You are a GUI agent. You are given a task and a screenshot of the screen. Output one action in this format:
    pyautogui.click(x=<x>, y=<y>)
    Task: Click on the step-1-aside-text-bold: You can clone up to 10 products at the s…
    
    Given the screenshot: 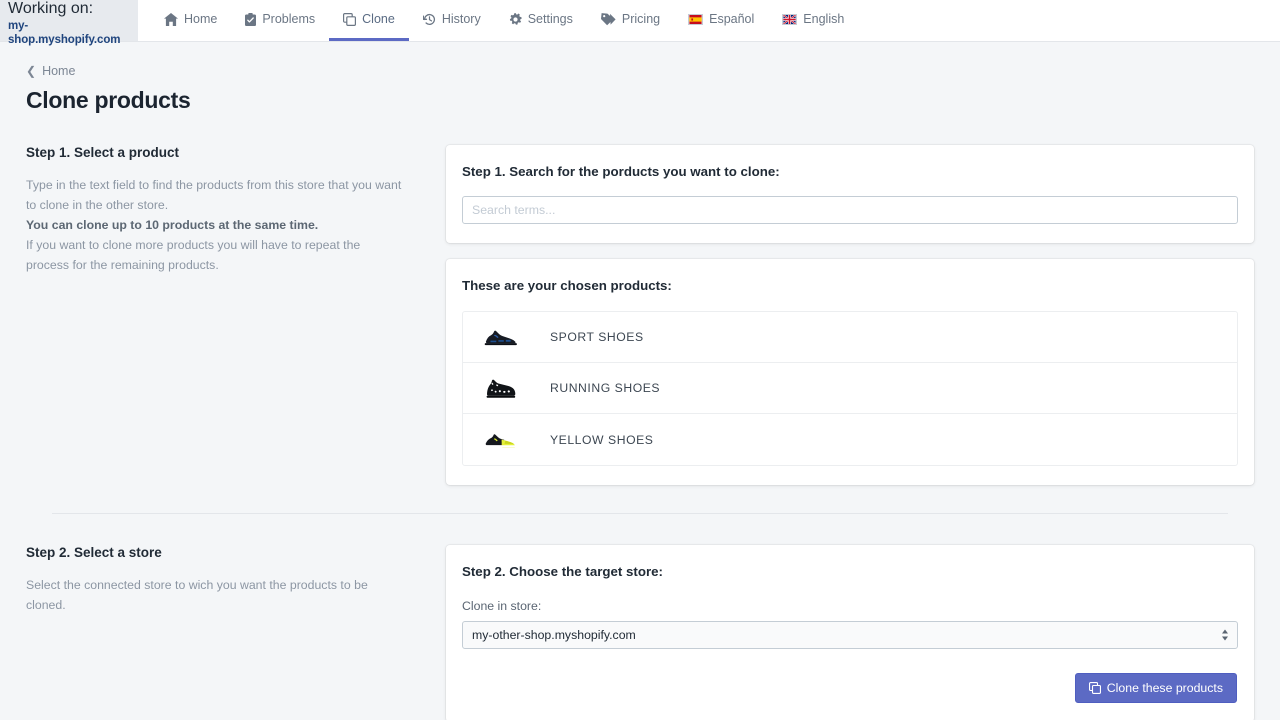 What is the action you would take?
    pyautogui.click(x=172, y=225)
    